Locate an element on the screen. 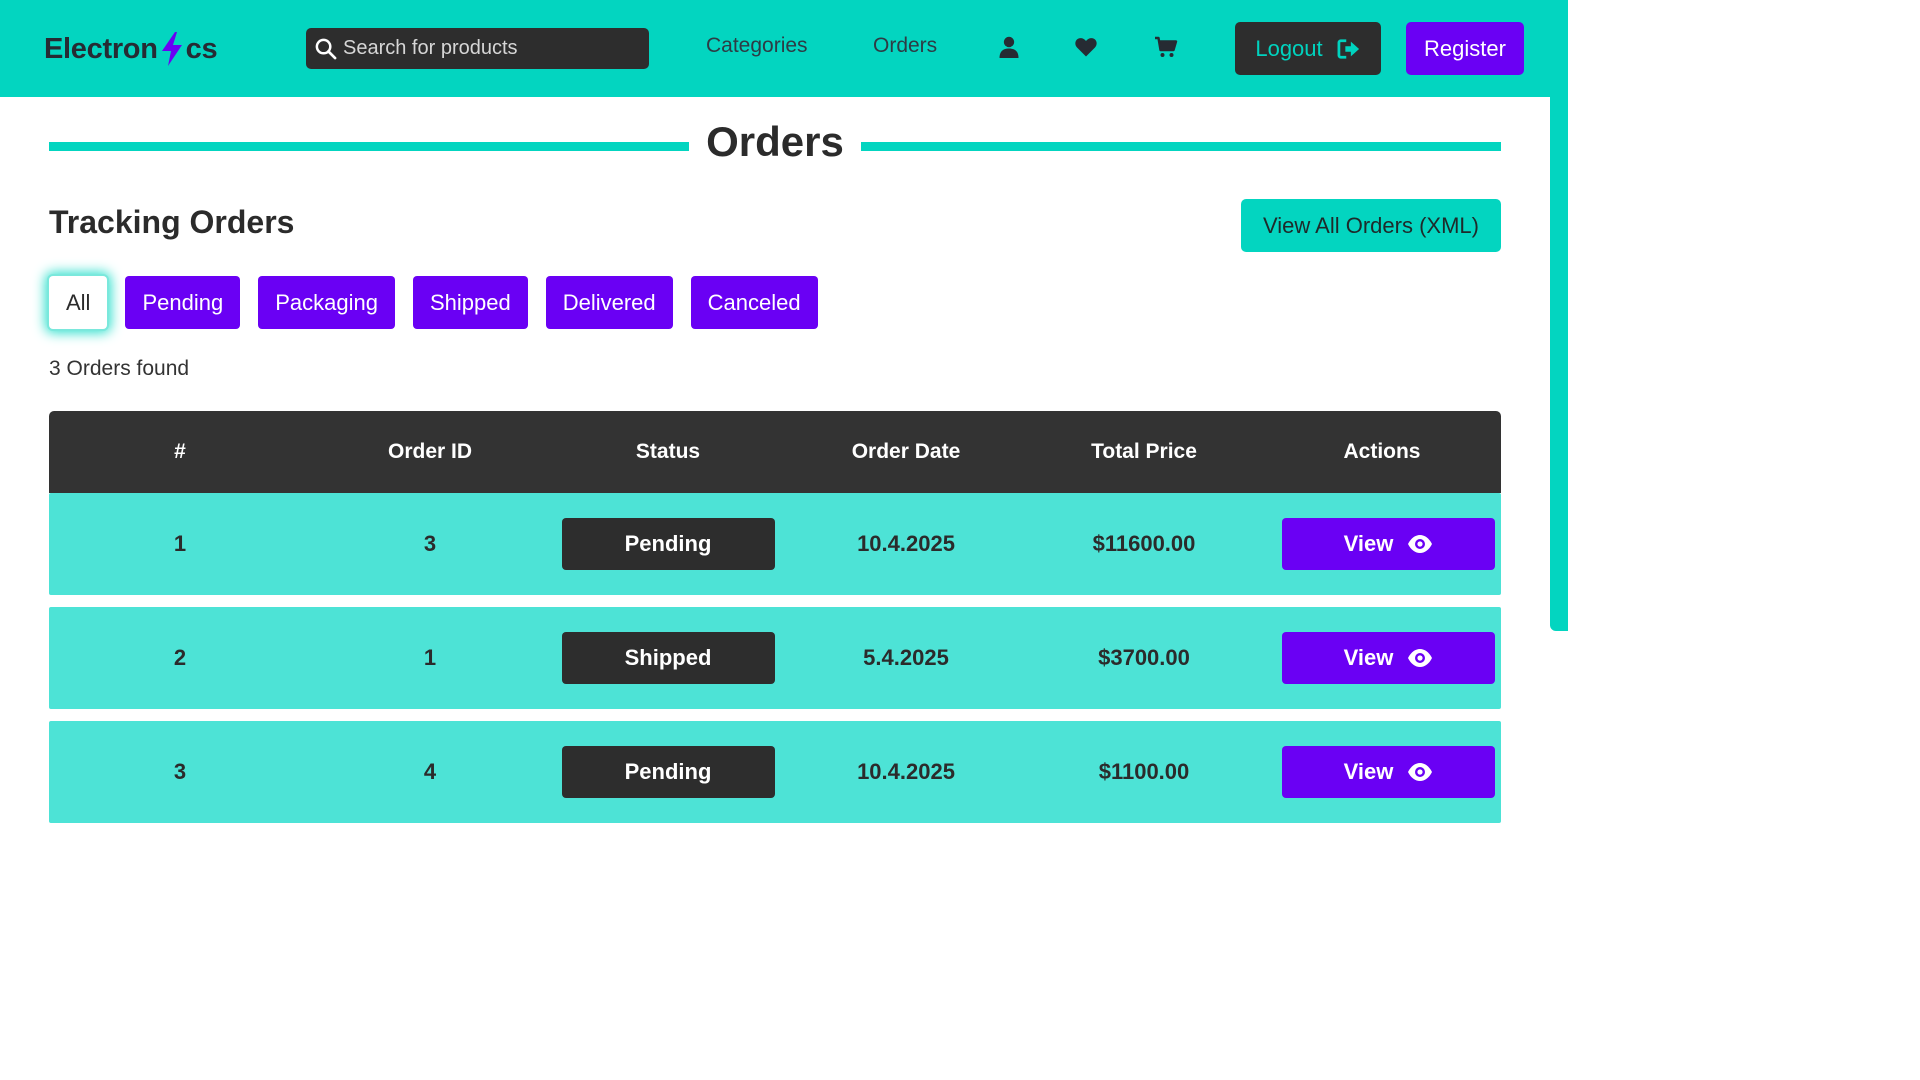  table-row: 2 1 Shipped 5.4.2025 $3700.00 View is located at coordinates (775, 658).